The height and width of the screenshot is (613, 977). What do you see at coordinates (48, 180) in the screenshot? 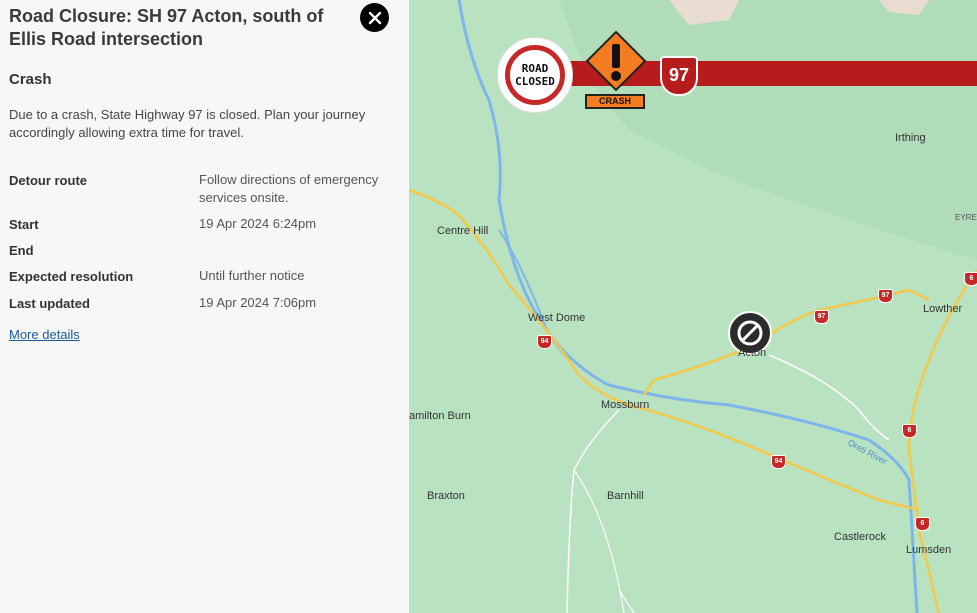
I see `detour-route-label: Detour route` at bounding box center [48, 180].